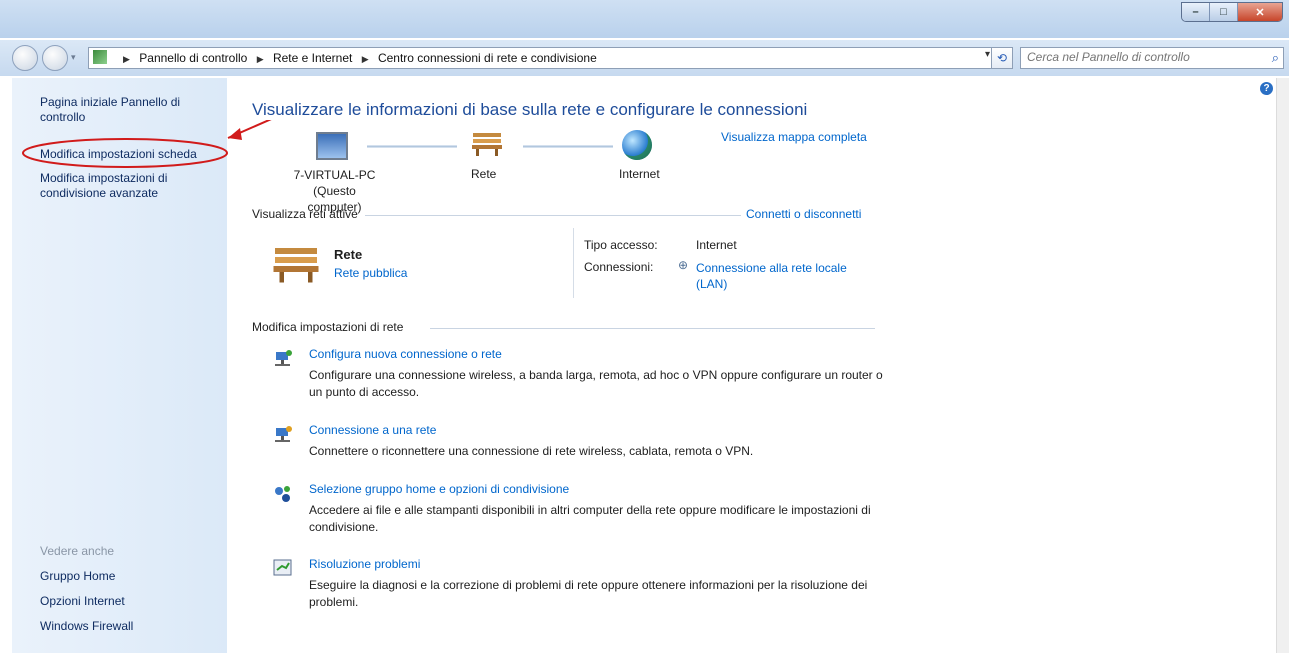  Describe the element at coordinates (25, 58) in the screenshot. I see `back-button` at that location.